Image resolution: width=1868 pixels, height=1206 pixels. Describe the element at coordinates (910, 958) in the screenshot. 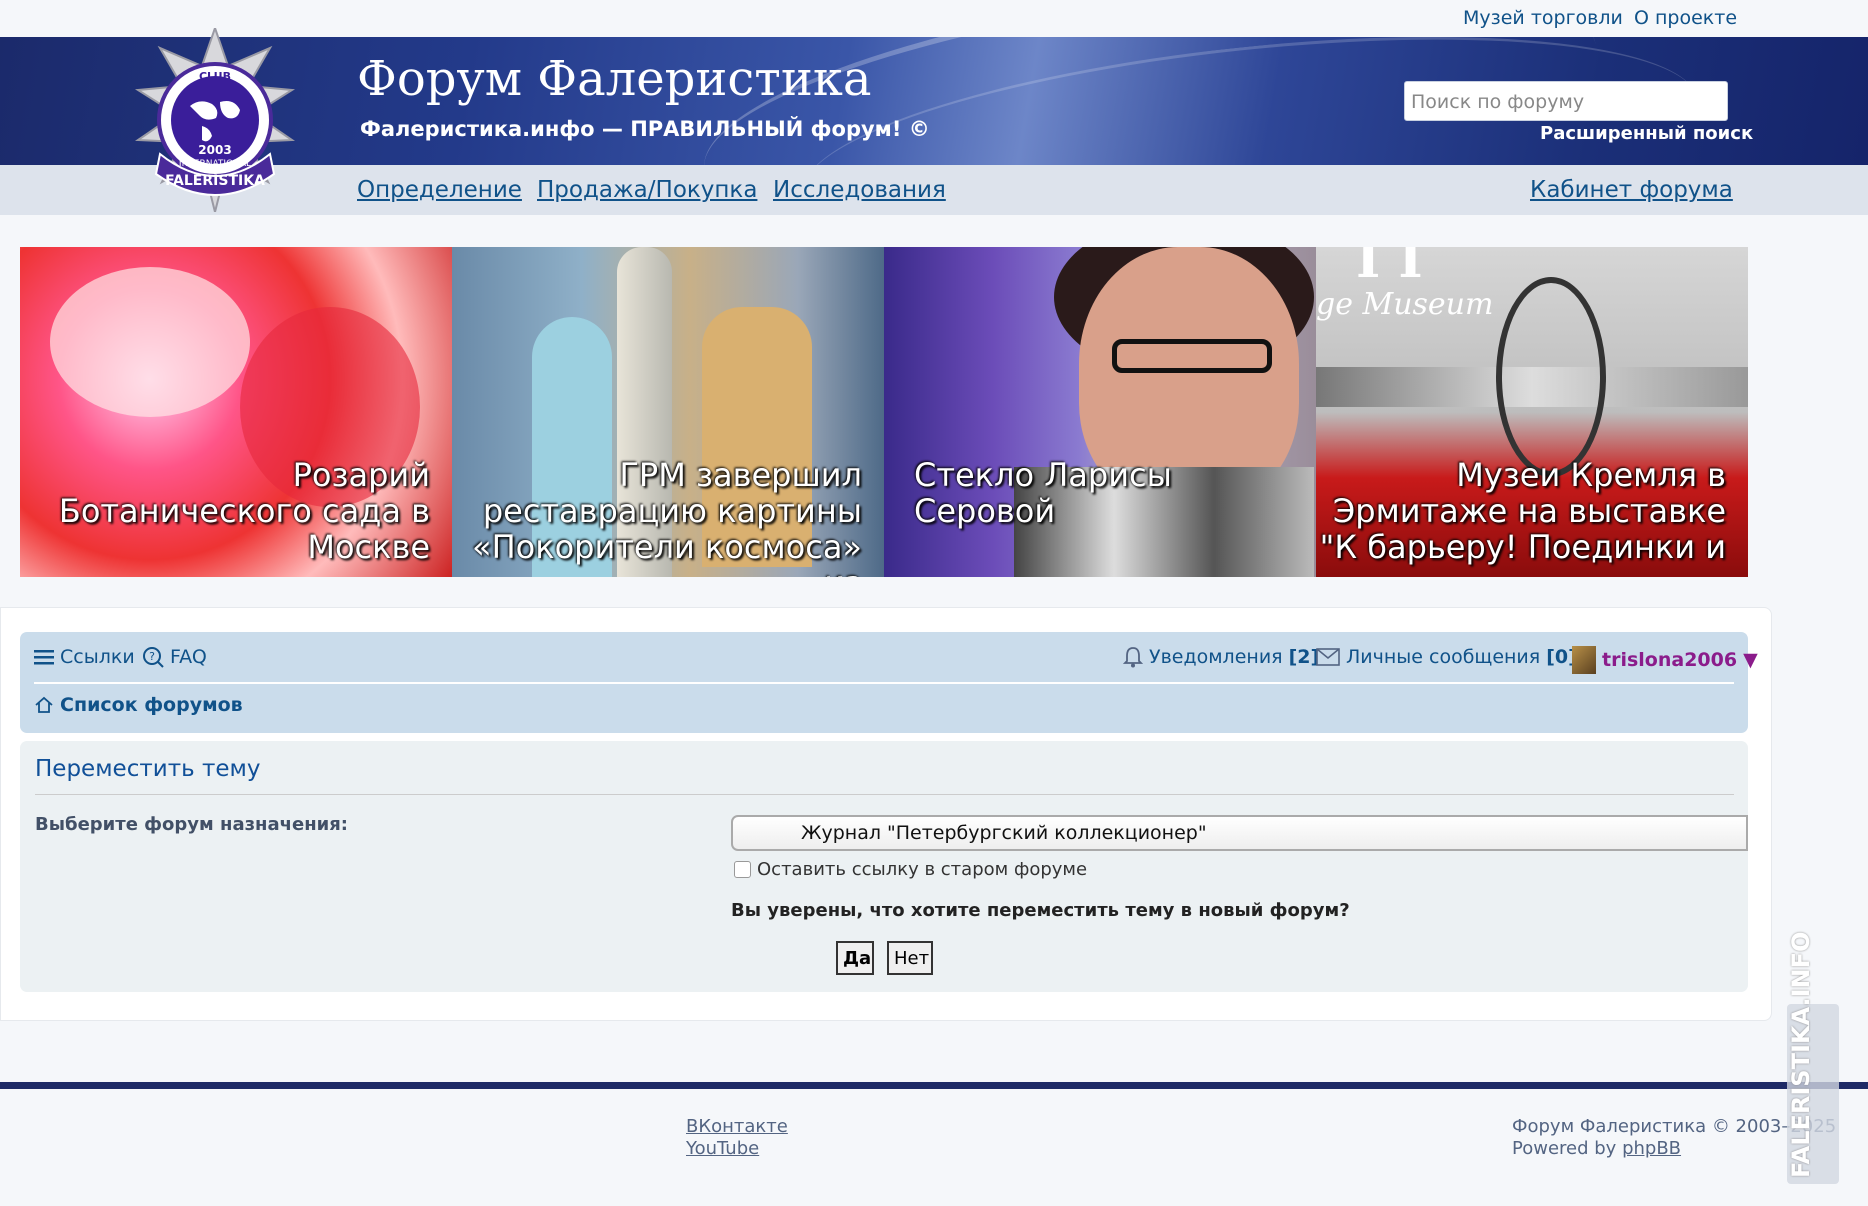

I see `no-button: Нет` at that location.